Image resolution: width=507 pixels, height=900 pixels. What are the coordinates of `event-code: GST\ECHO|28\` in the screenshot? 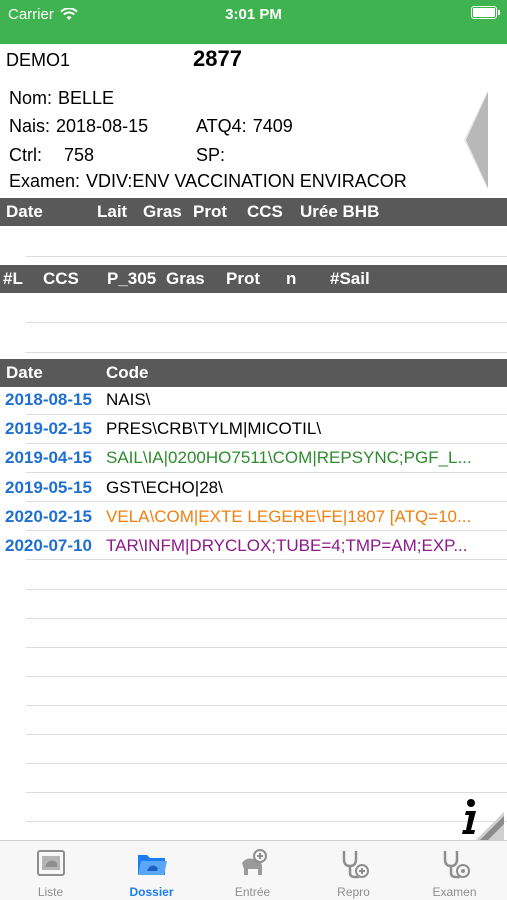 It's located at (164, 487).